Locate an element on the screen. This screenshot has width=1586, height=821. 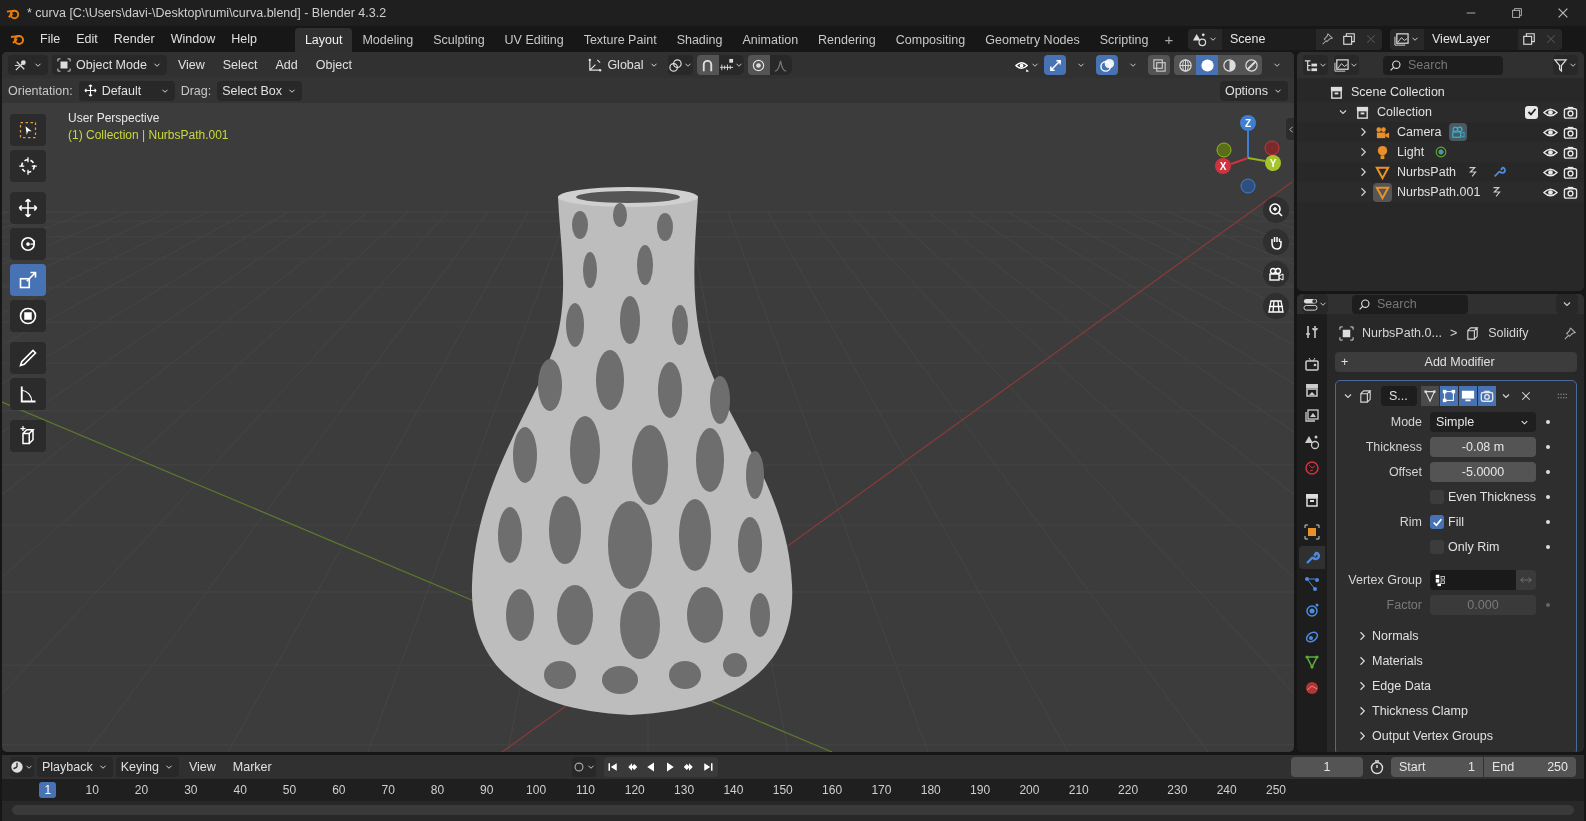
workspace-tab: Sculpting is located at coordinates (459, 40).